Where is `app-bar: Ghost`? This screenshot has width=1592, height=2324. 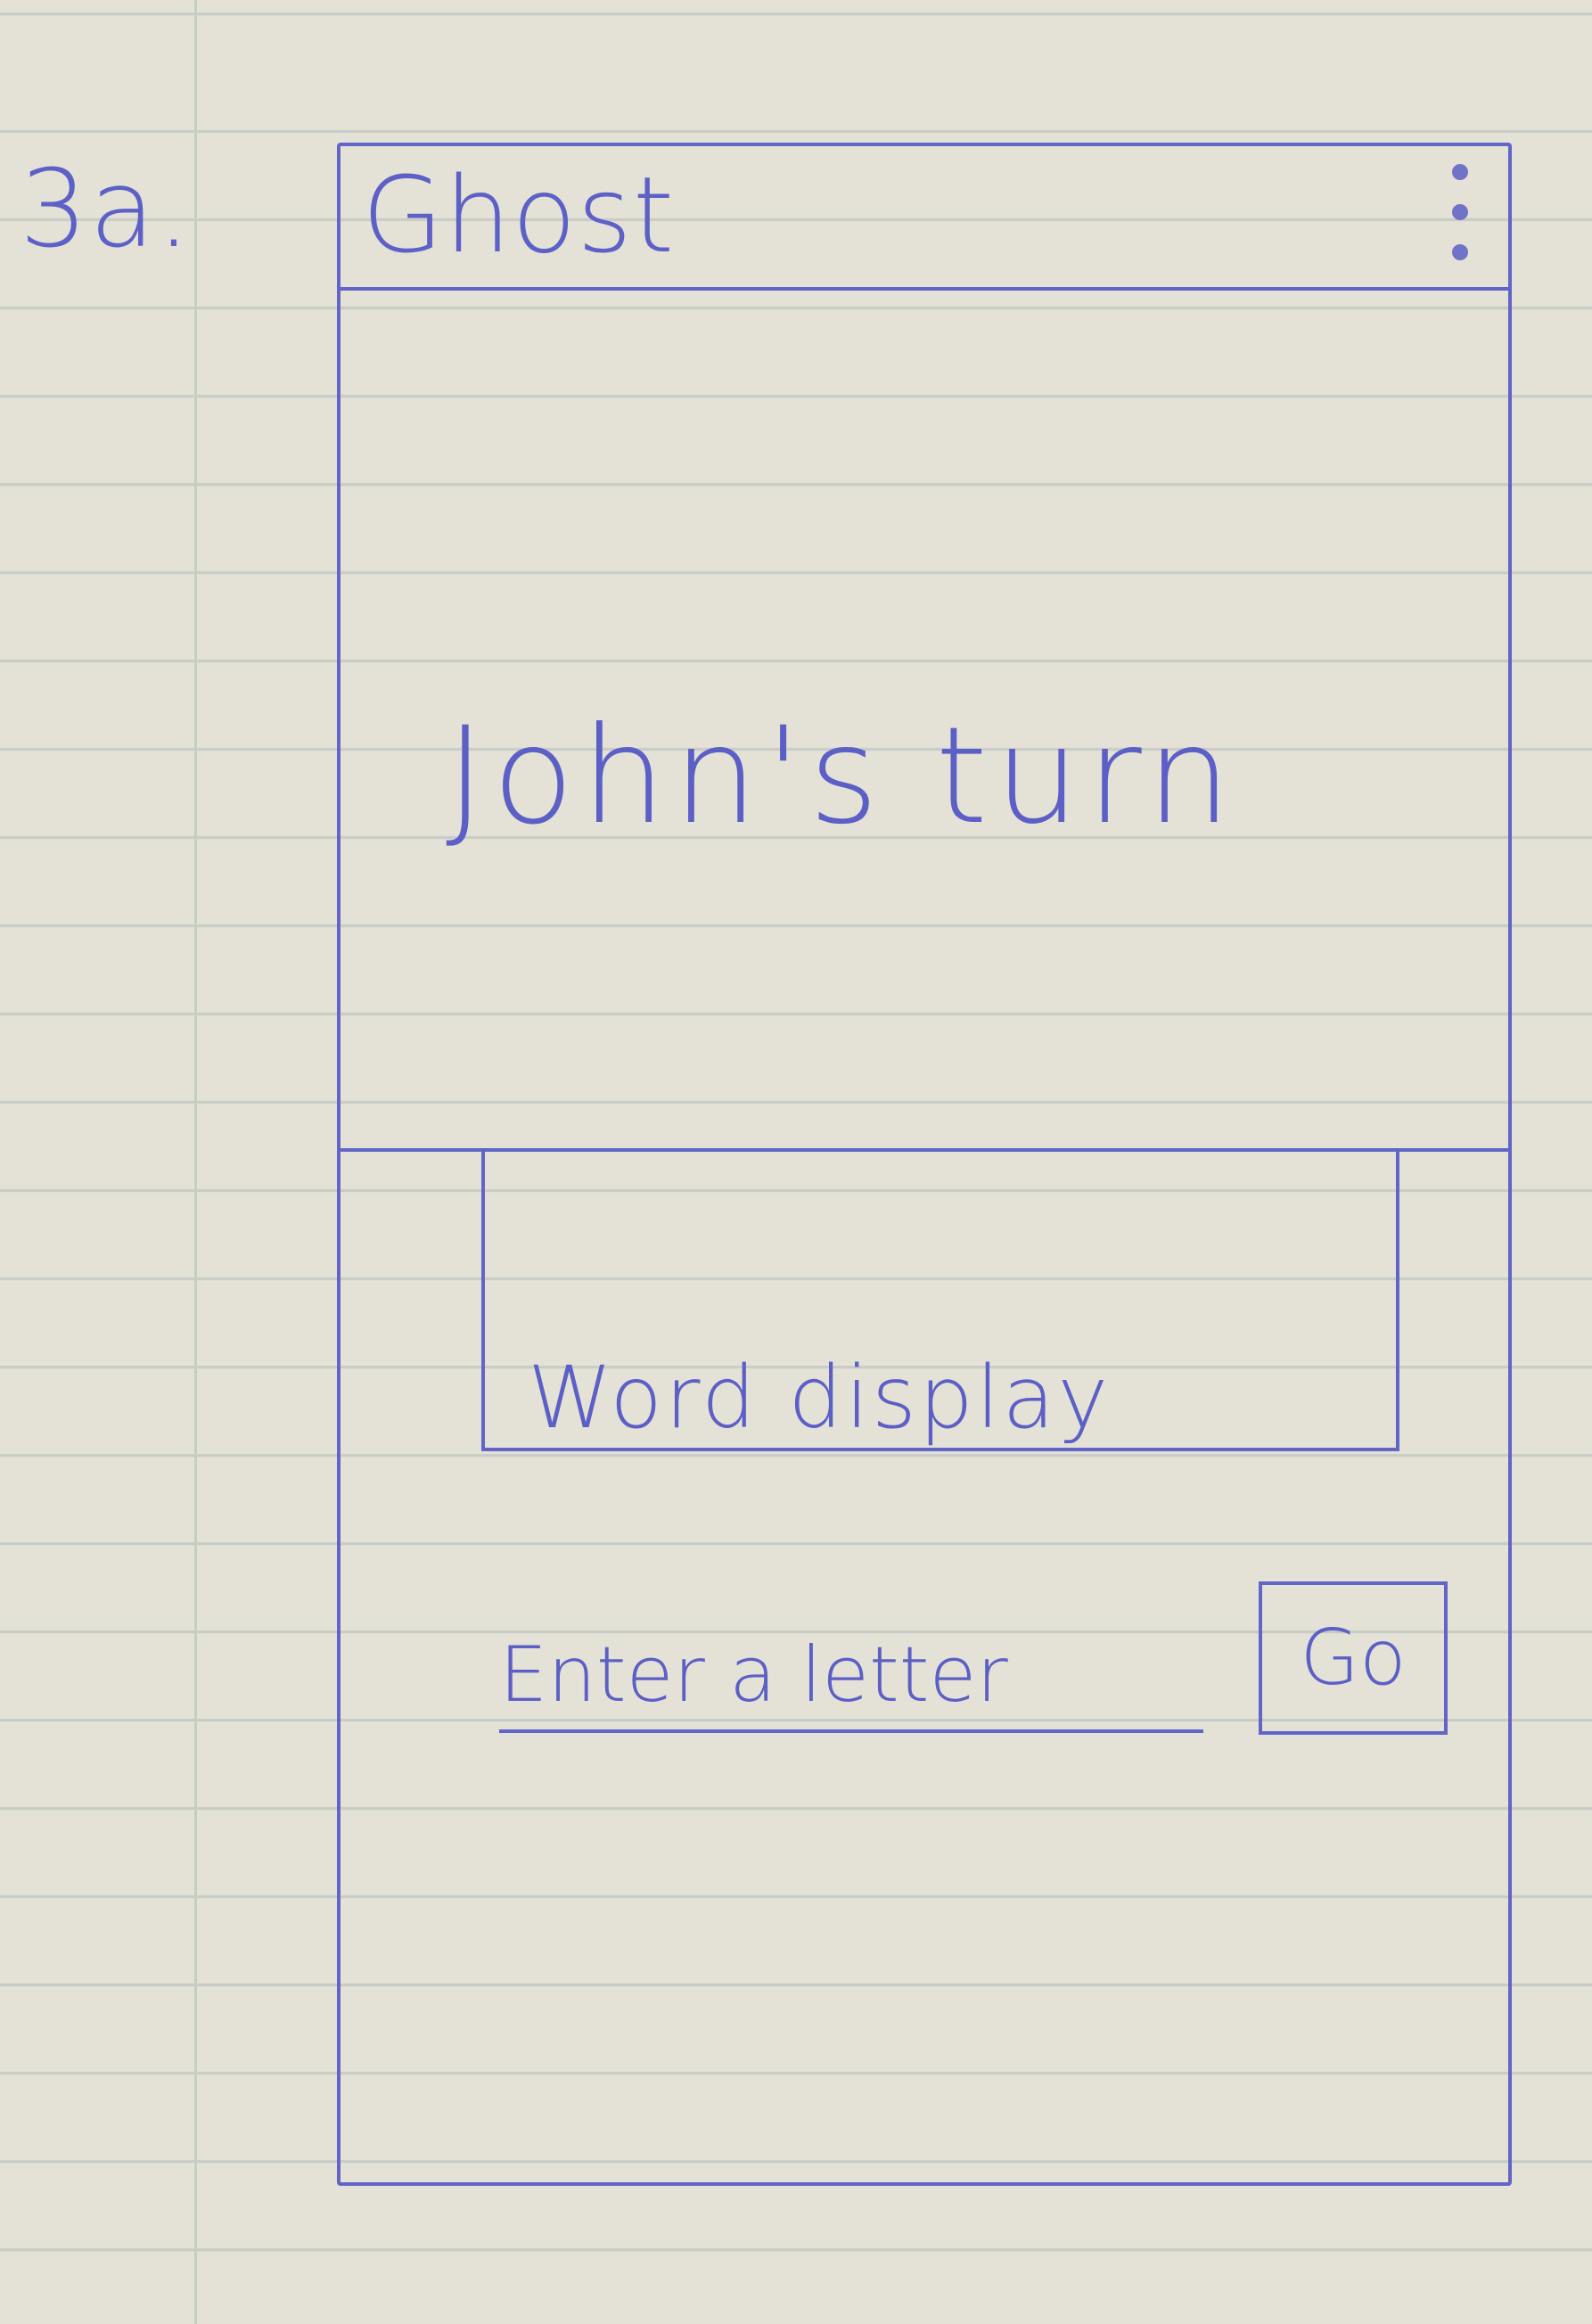
app-bar: Ghost is located at coordinates (924, 218).